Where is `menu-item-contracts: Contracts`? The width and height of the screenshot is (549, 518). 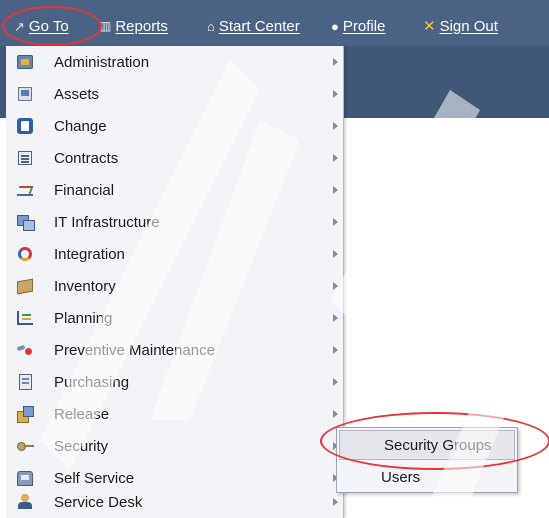 menu-item-contracts: Contracts is located at coordinates (175, 158).